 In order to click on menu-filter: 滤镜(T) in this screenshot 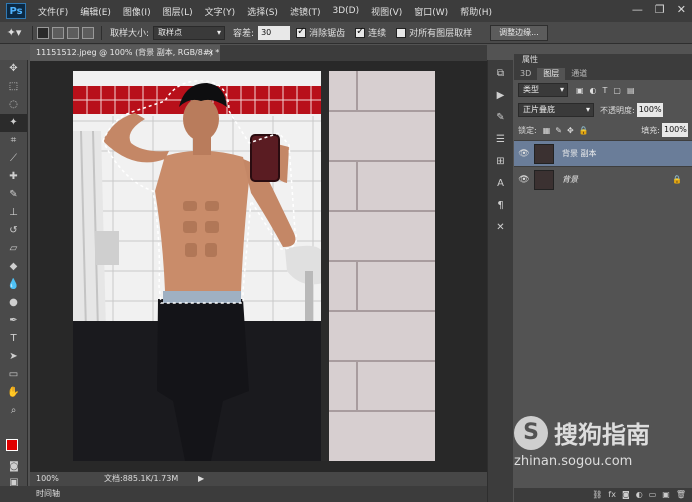, I will do `click(305, 11)`.